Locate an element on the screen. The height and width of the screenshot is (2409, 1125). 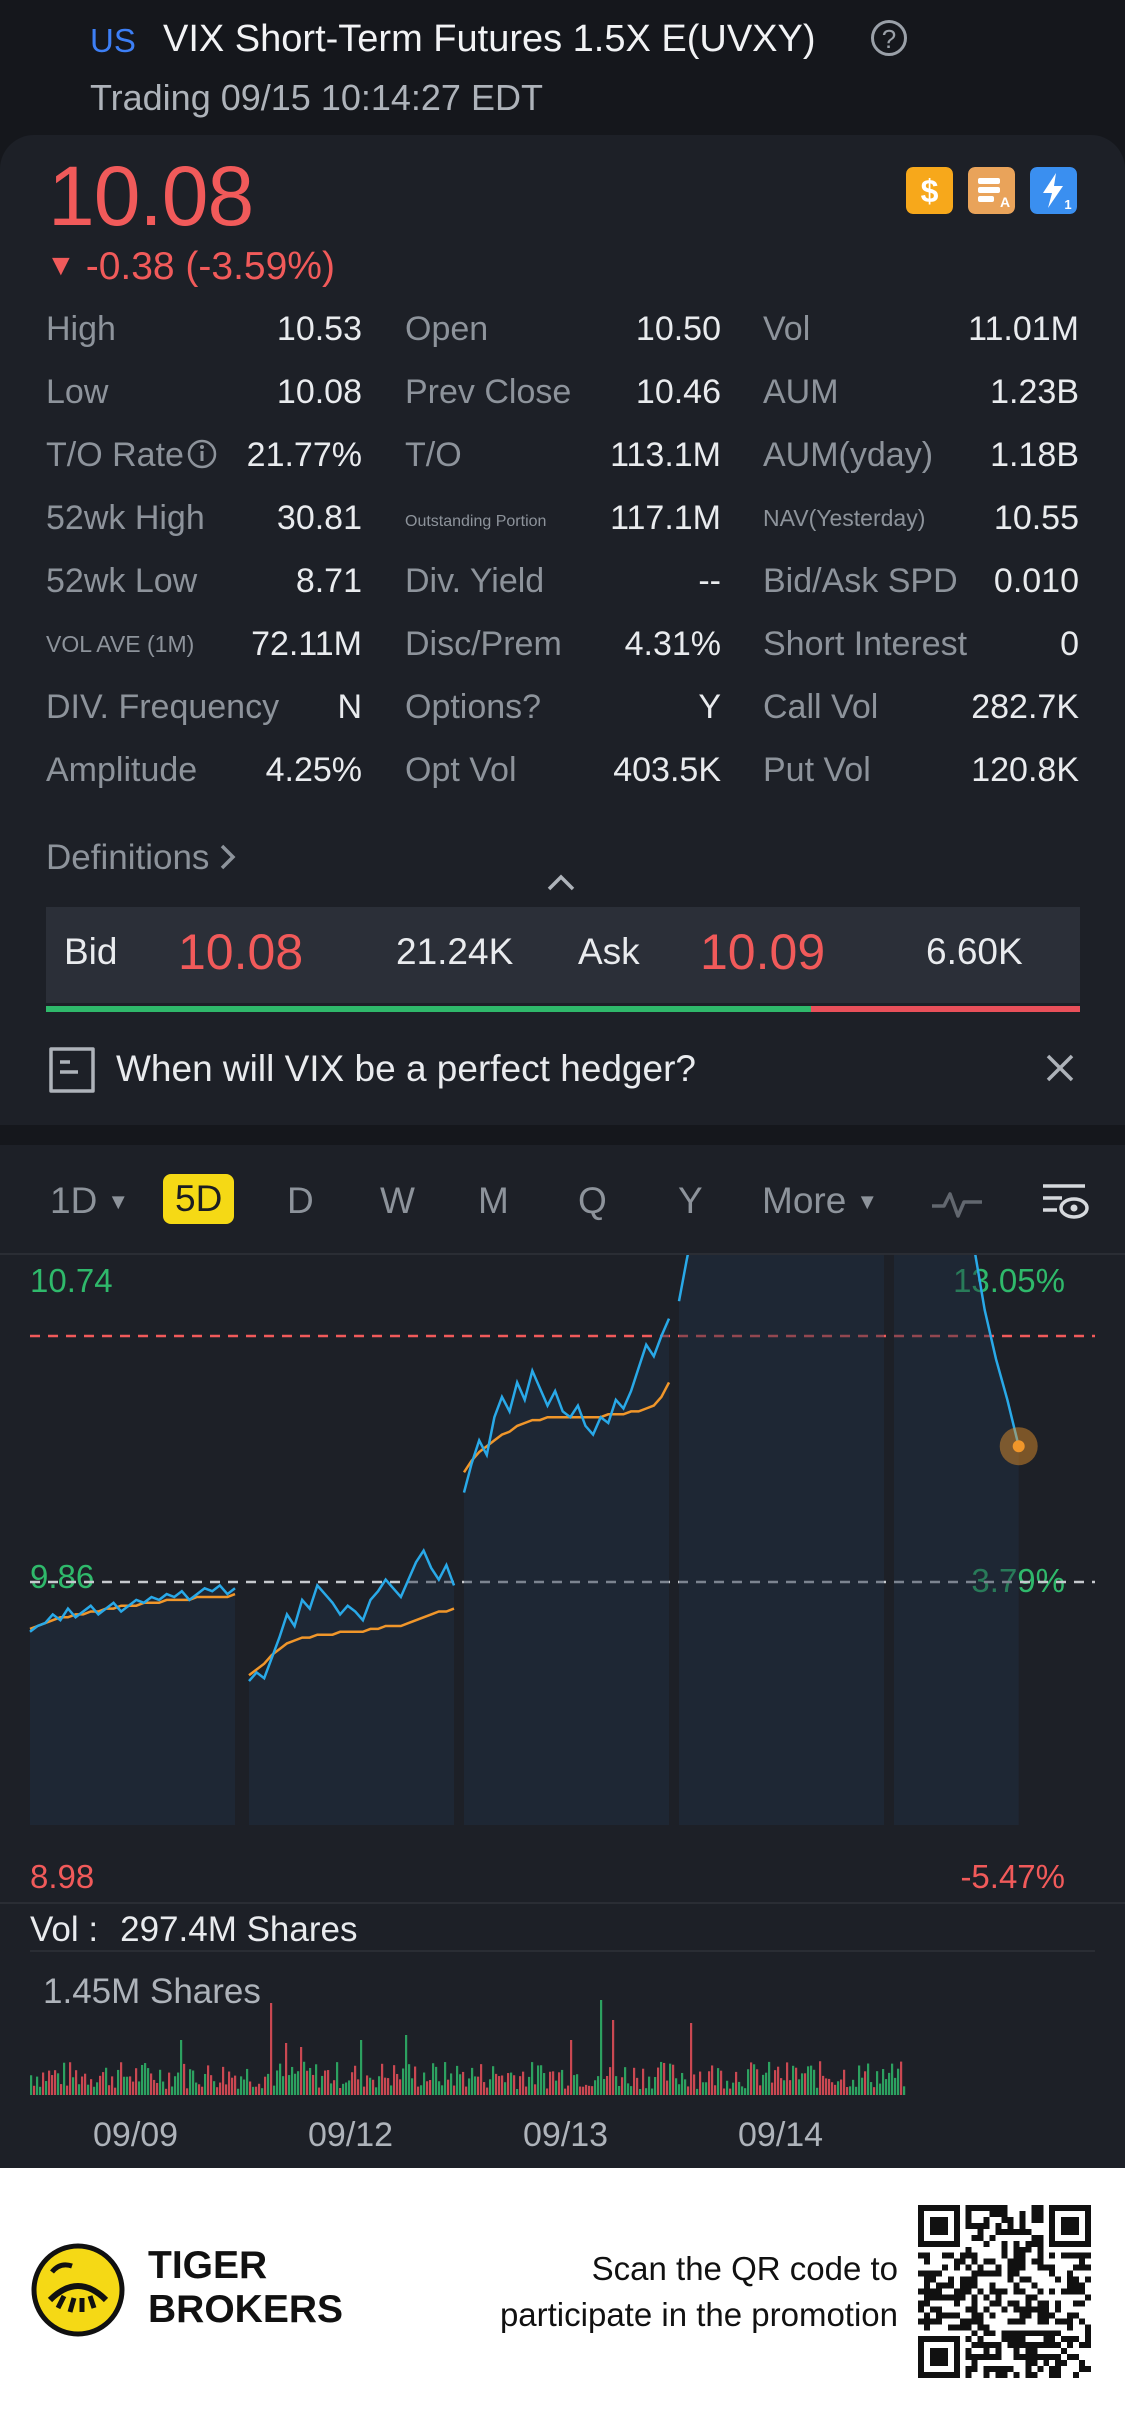
close-icon is located at coordinates (1060, 1068).